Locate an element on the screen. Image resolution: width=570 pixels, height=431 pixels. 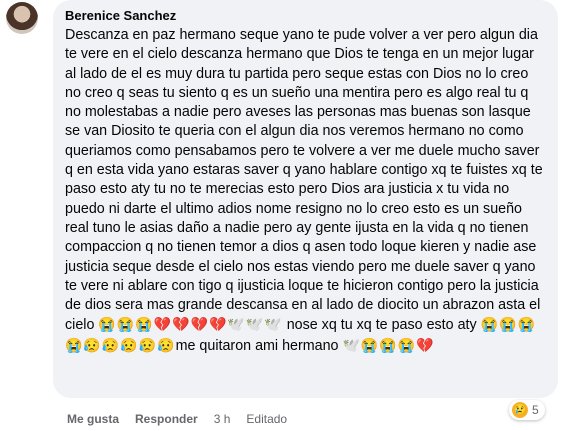
avatar is located at coordinates (22, 18).